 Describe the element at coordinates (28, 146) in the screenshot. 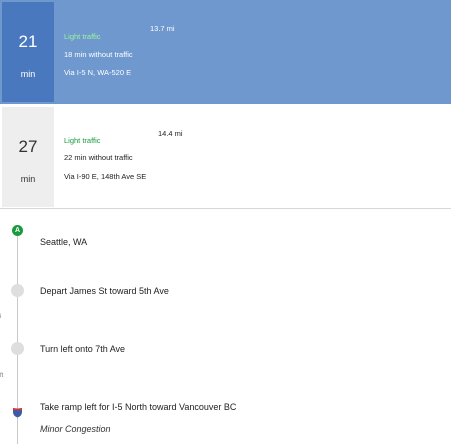

I see `route-time: 27` at that location.